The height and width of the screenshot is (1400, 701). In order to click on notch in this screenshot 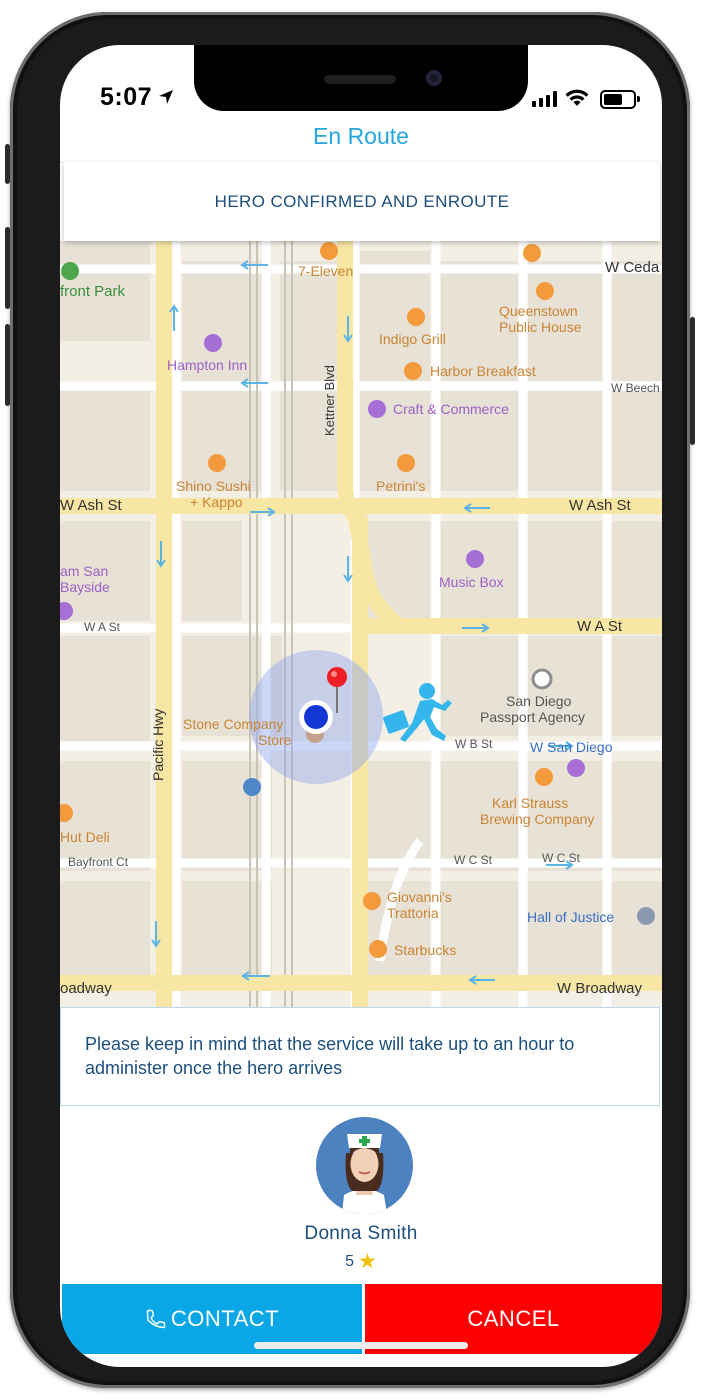, I will do `click(361, 78)`.